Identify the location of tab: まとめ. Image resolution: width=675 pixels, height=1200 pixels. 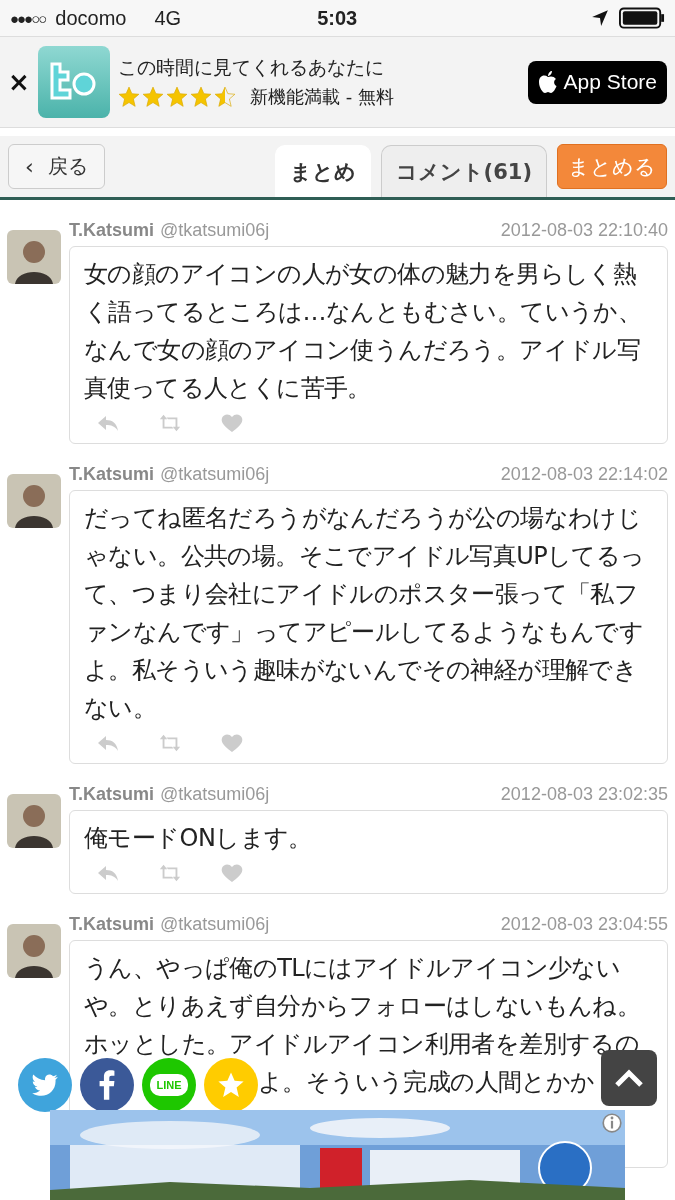
(322, 171).